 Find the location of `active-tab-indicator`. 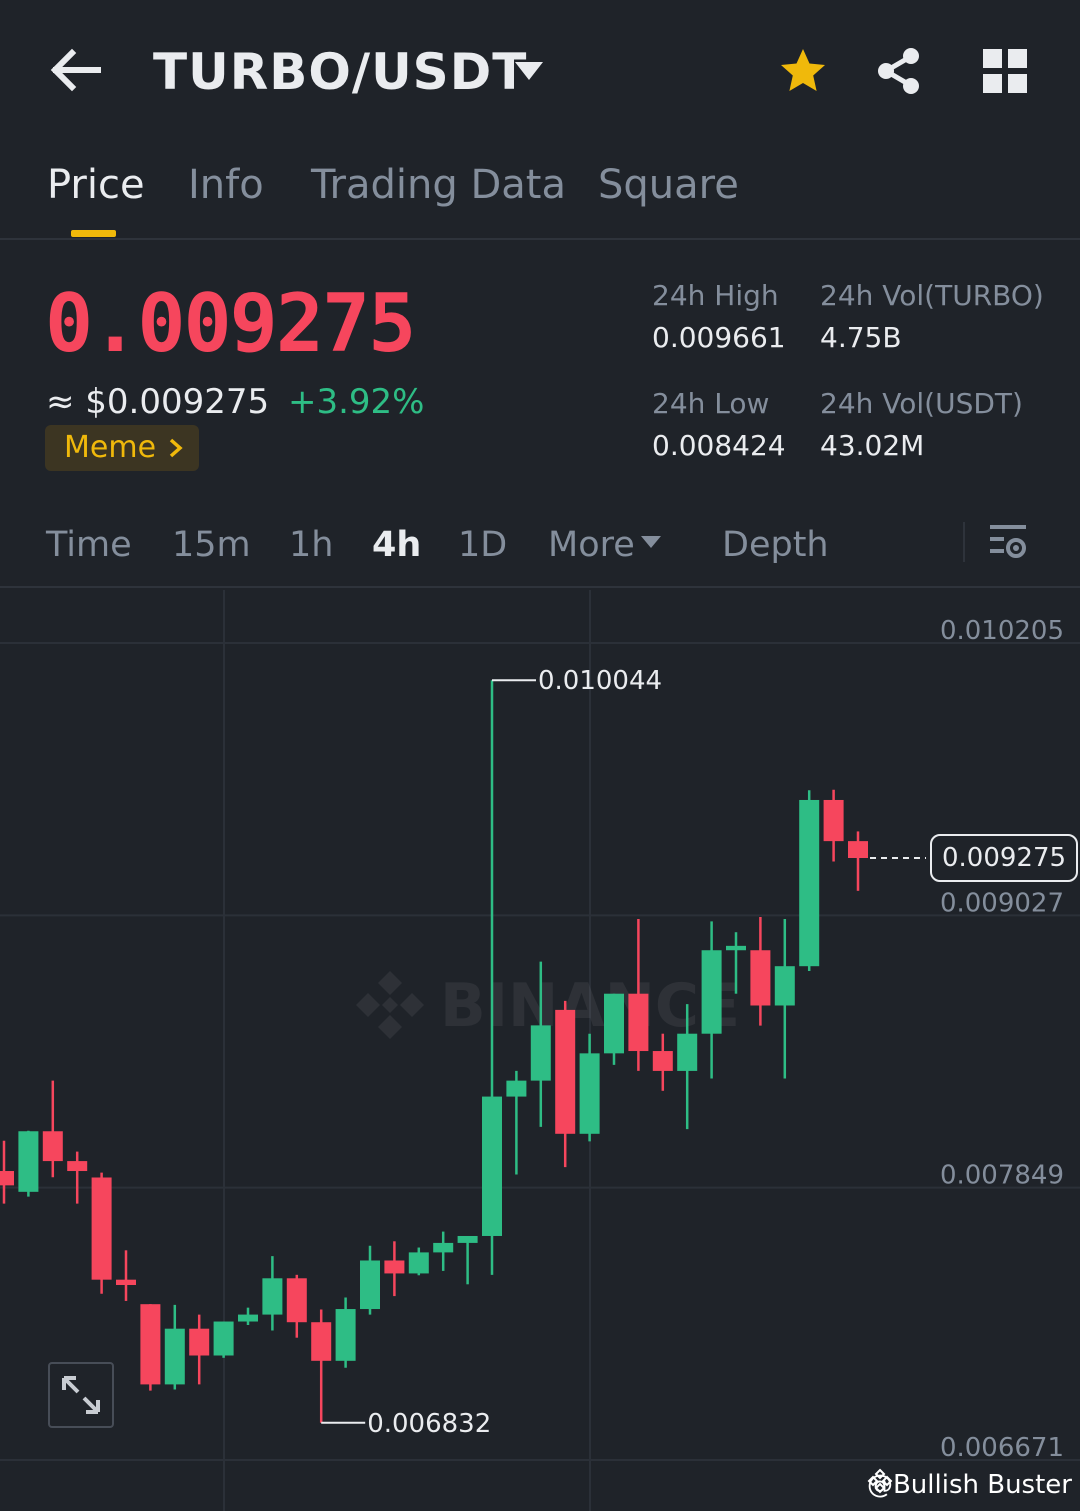

active-tab-indicator is located at coordinates (93, 233).